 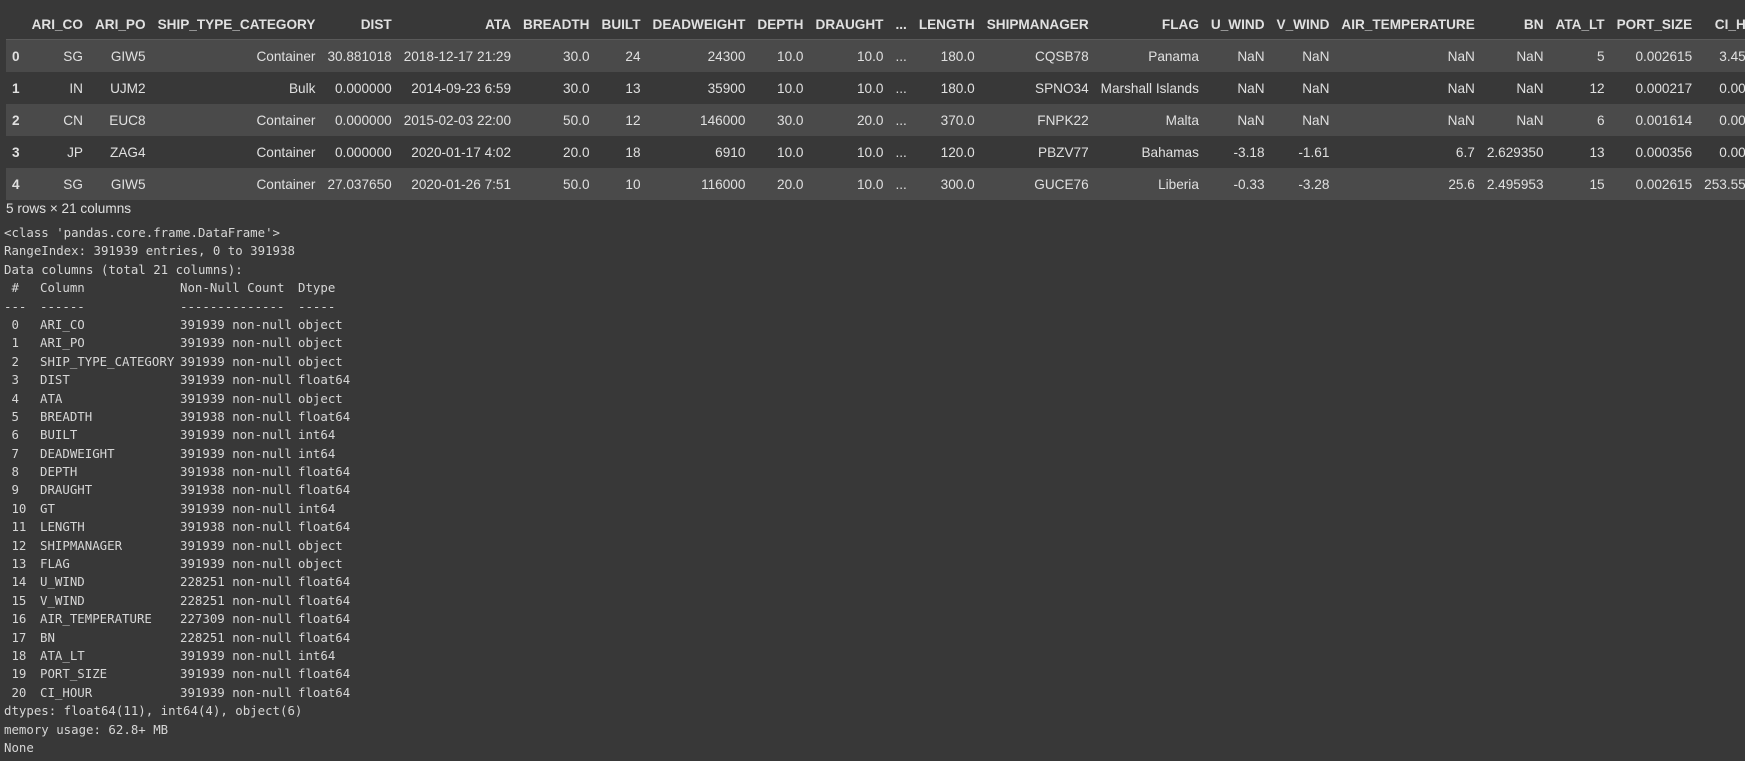 What do you see at coordinates (1721, 25) in the screenshot?
I see `column-header: CI_HOUR` at bounding box center [1721, 25].